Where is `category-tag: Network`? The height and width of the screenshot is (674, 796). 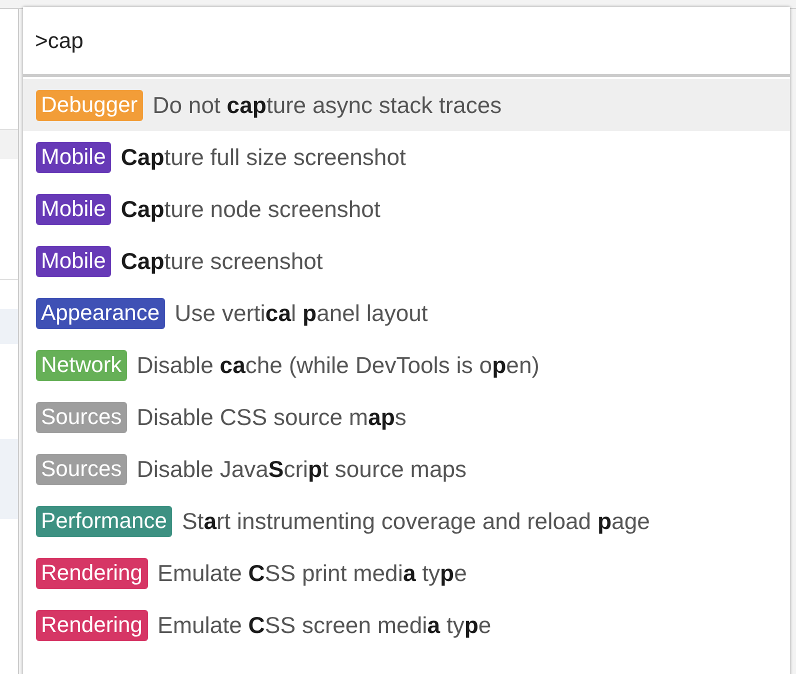 category-tag: Network is located at coordinates (81, 365).